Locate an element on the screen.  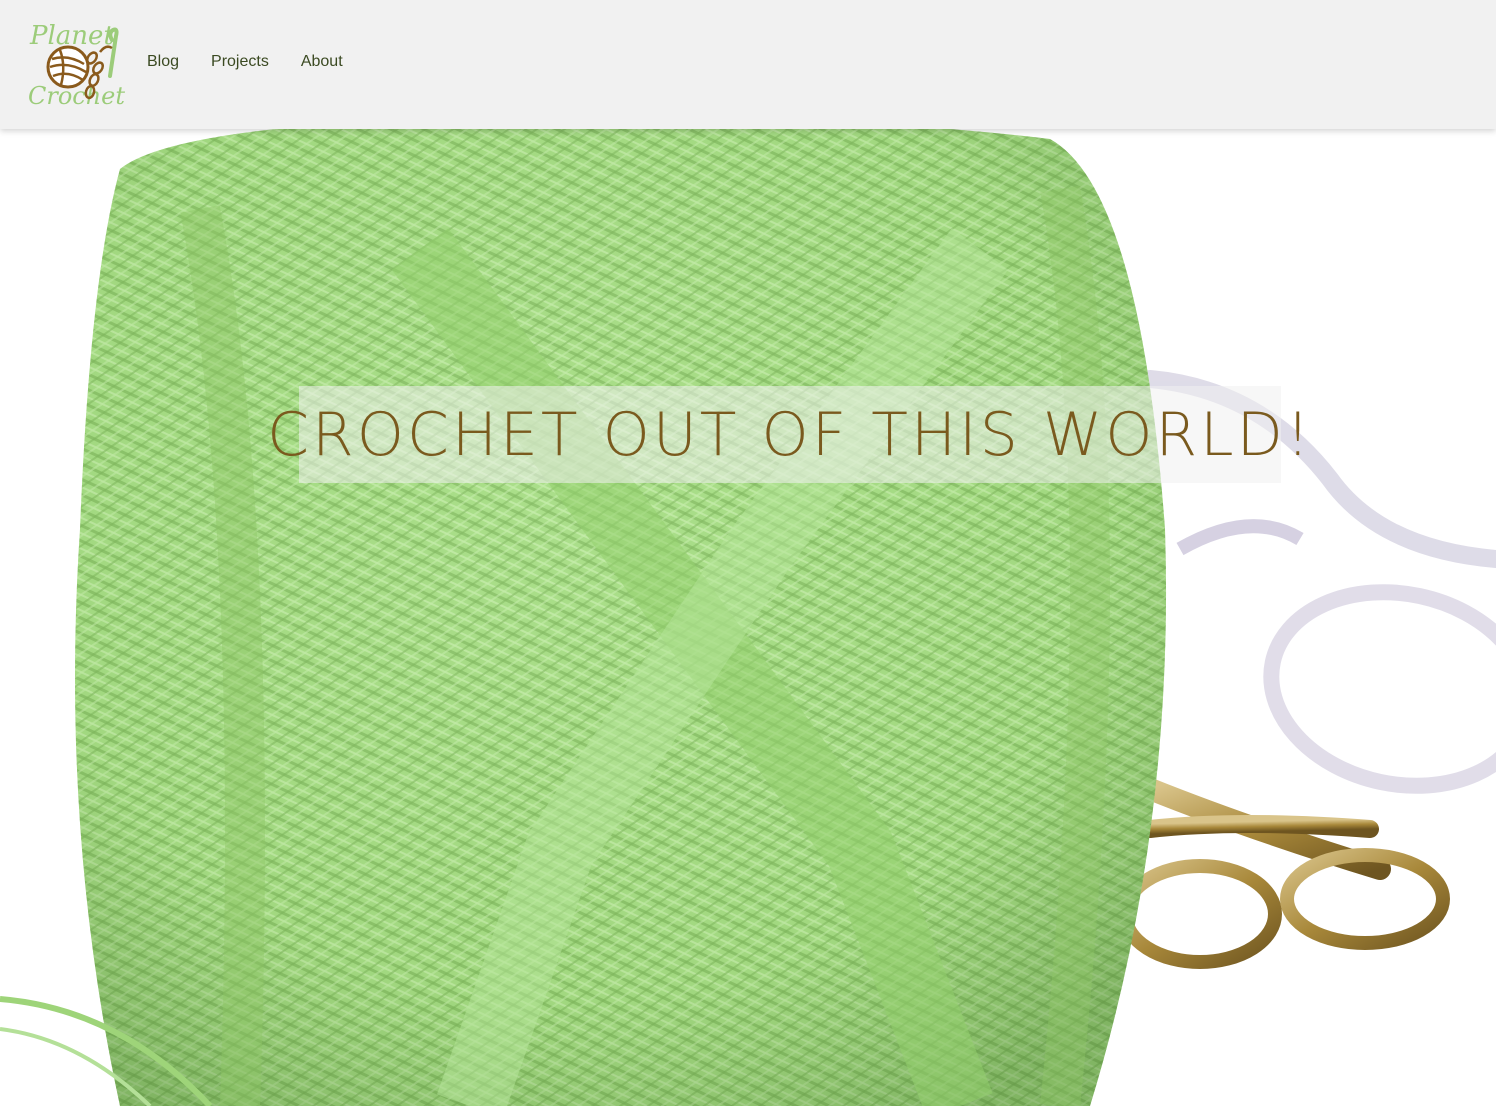
site-logo: Planet Crochet is located at coordinates (77, 62).